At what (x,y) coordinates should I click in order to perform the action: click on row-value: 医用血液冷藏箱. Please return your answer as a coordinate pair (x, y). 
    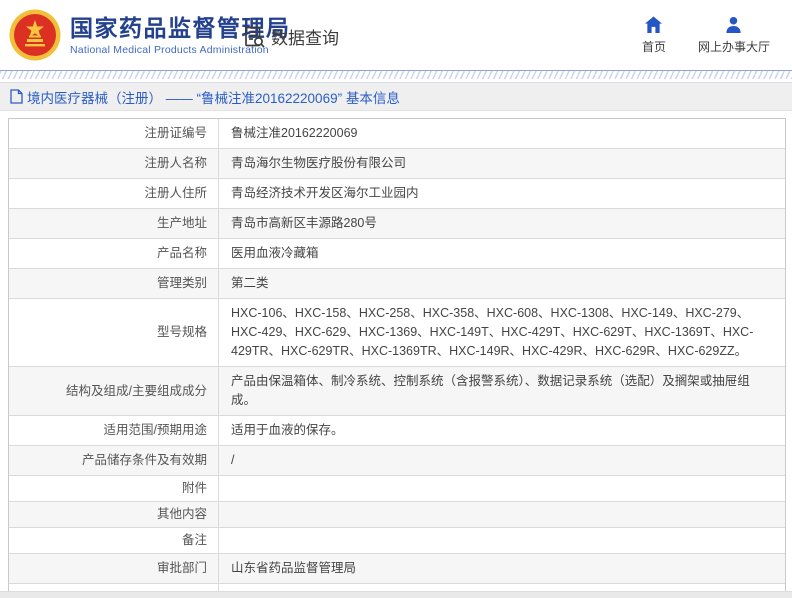
    Looking at the image, I should click on (501, 253).